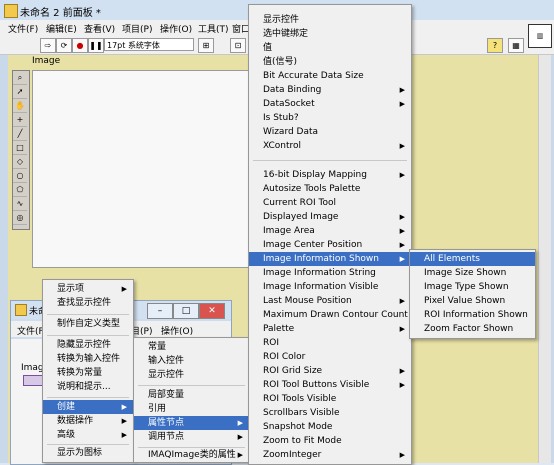 Image resolution: width=554 pixels, height=465 pixels. Describe the element at coordinates (206, 45) in the screenshot. I see `align-icon: ⊞` at that location.